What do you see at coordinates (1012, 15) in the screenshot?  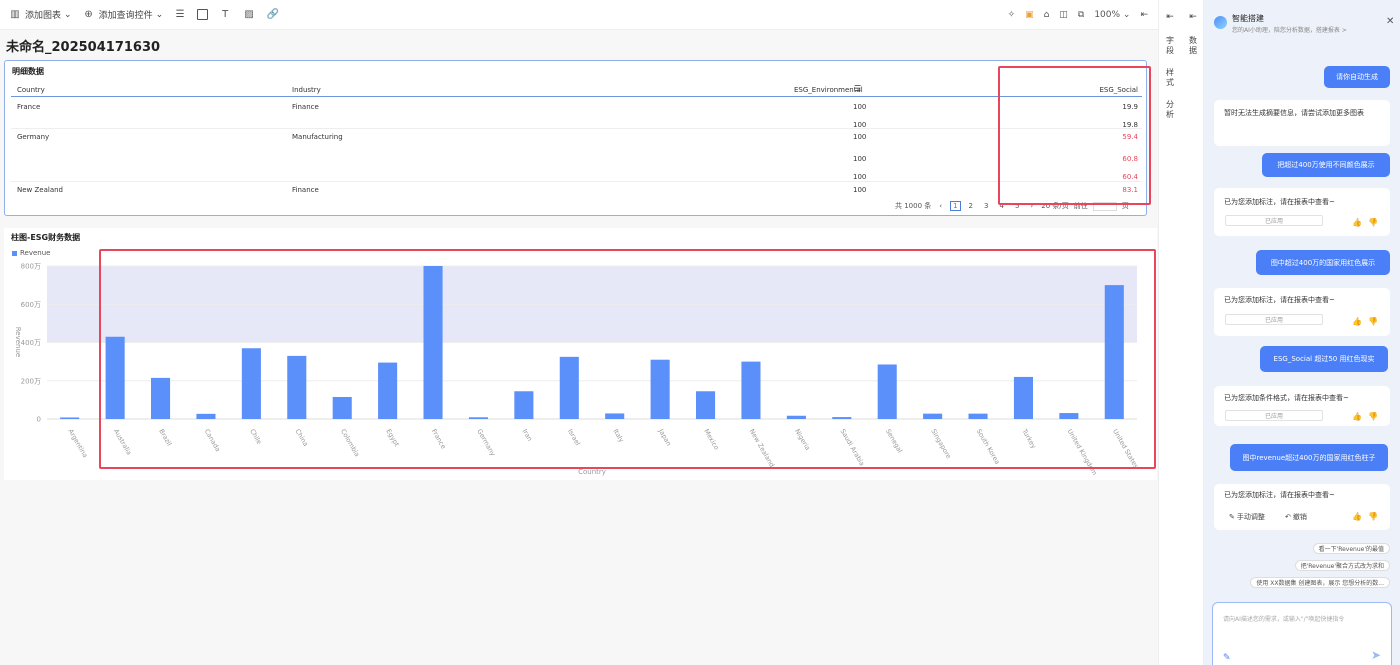 I see `ai-magic-icon: ✧` at bounding box center [1012, 15].